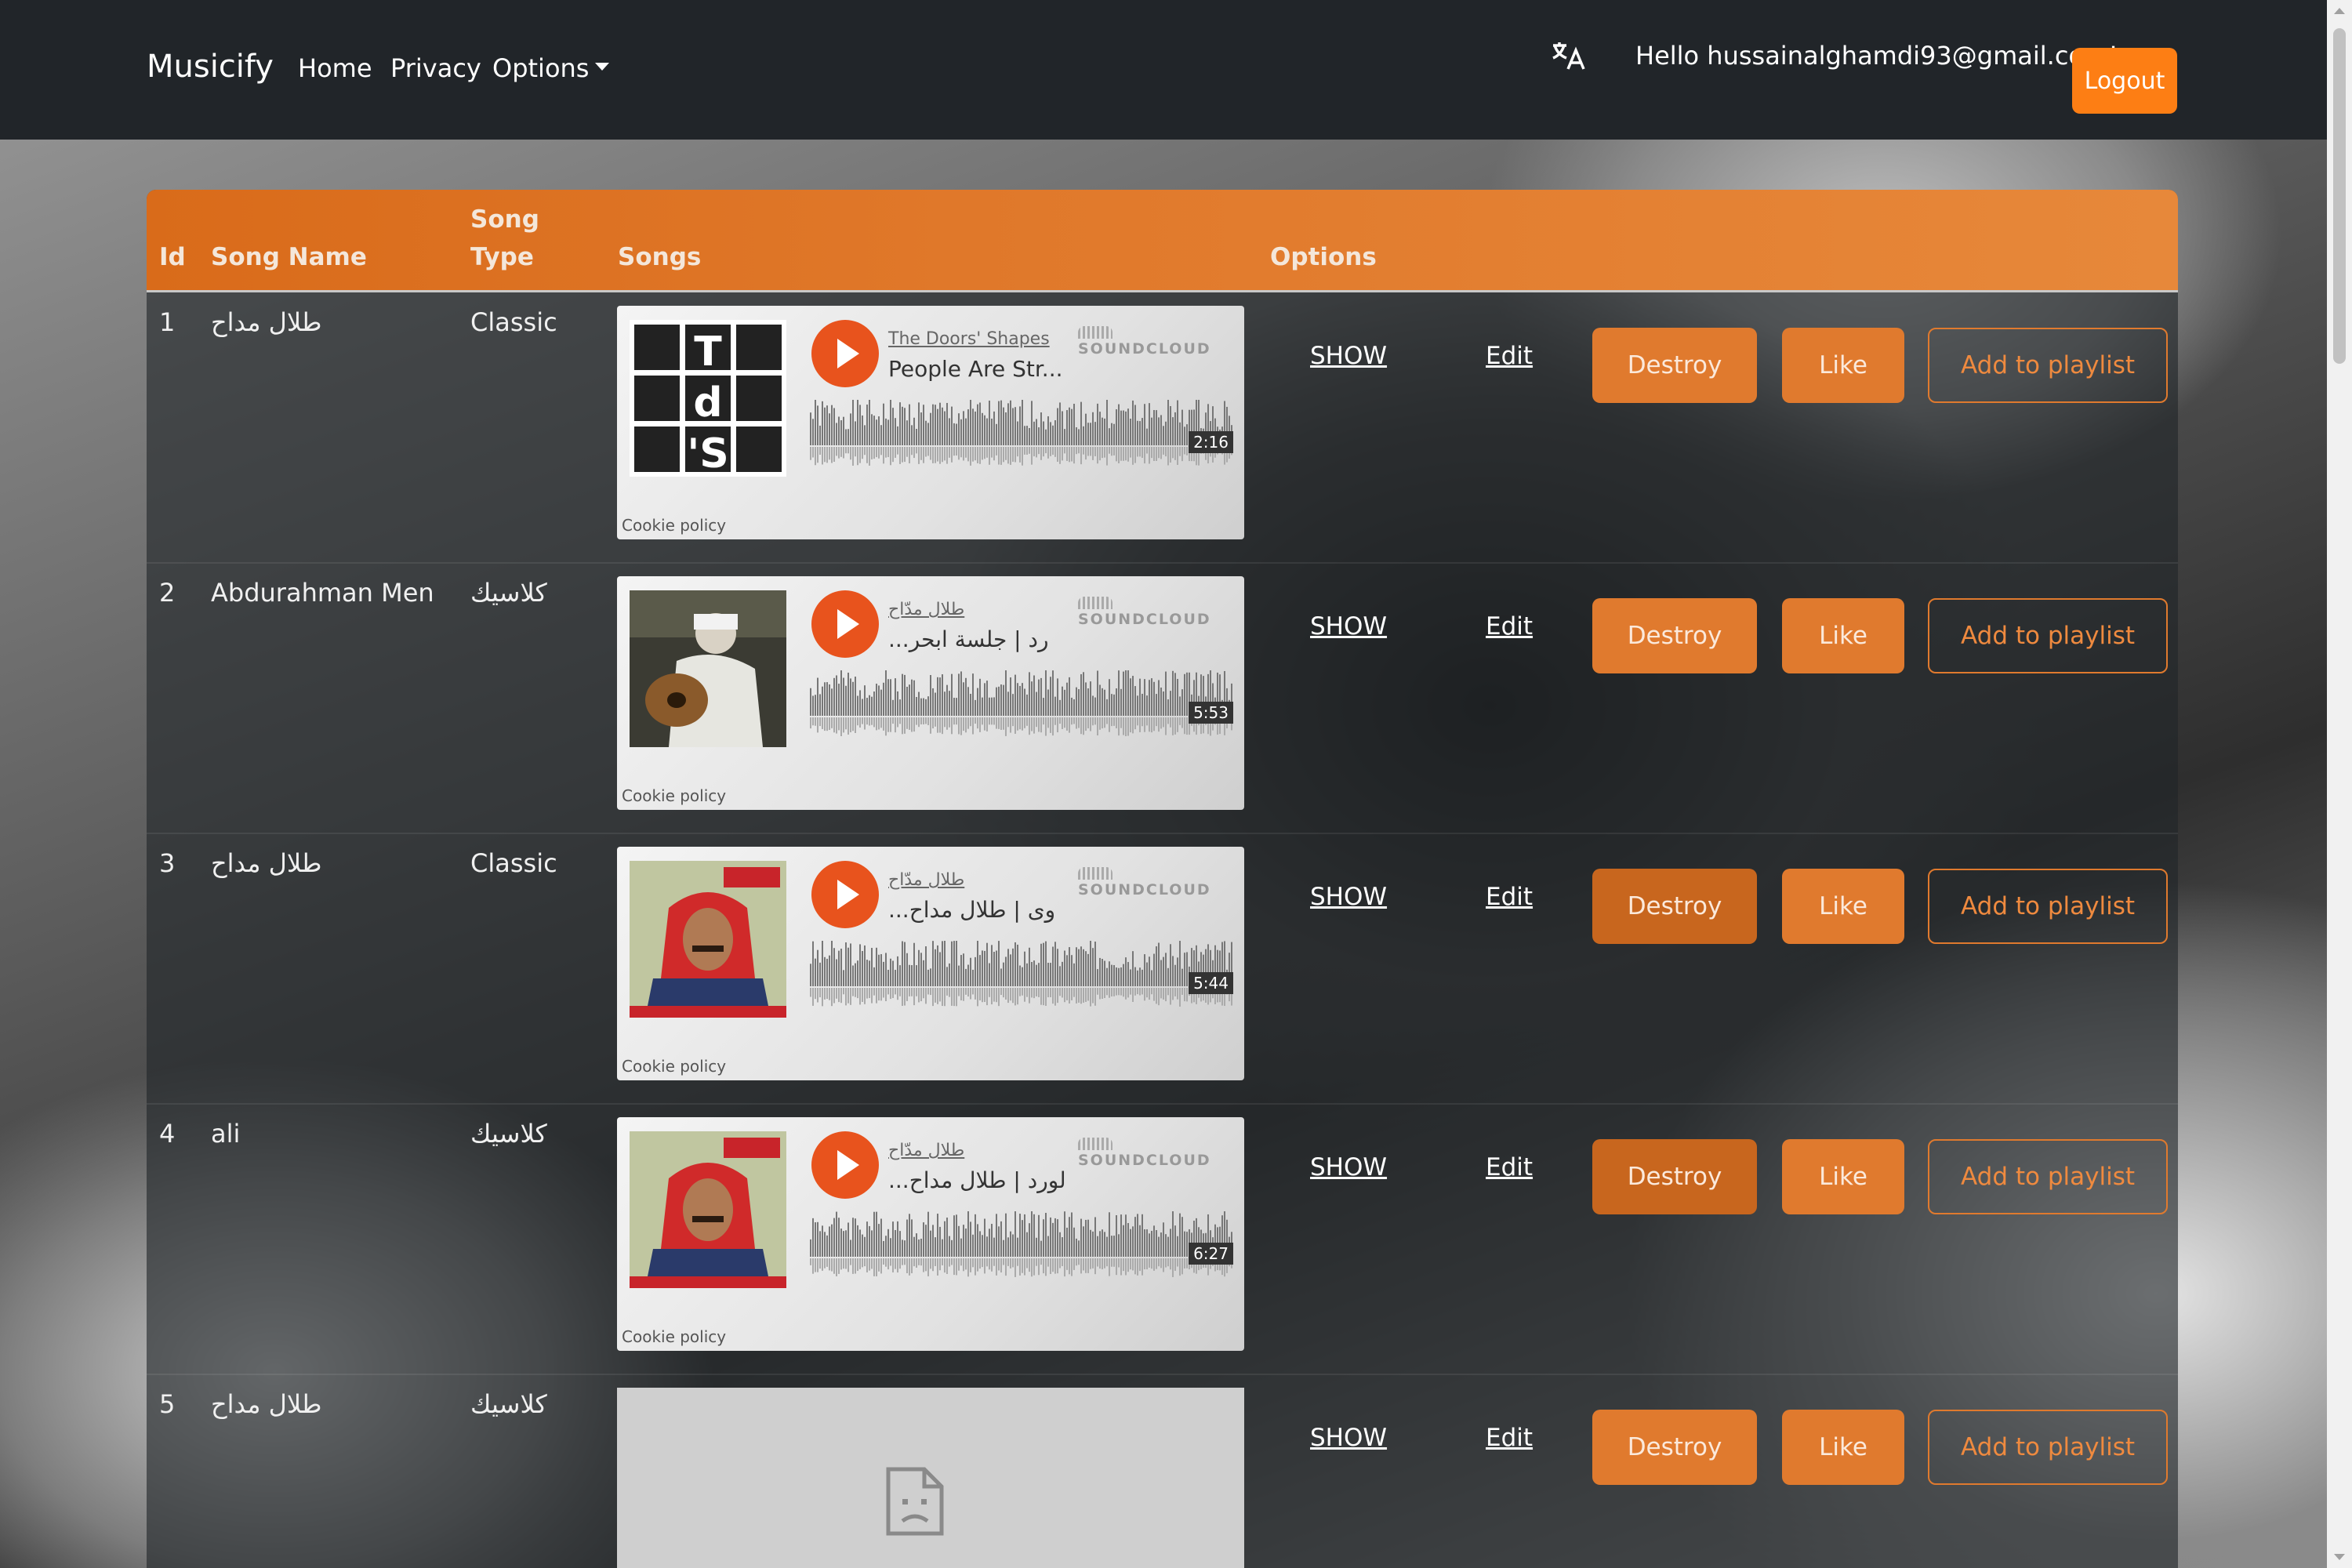 This screenshot has width=2352, height=1568. What do you see at coordinates (335, 68) in the screenshot?
I see `nav-home: Home` at bounding box center [335, 68].